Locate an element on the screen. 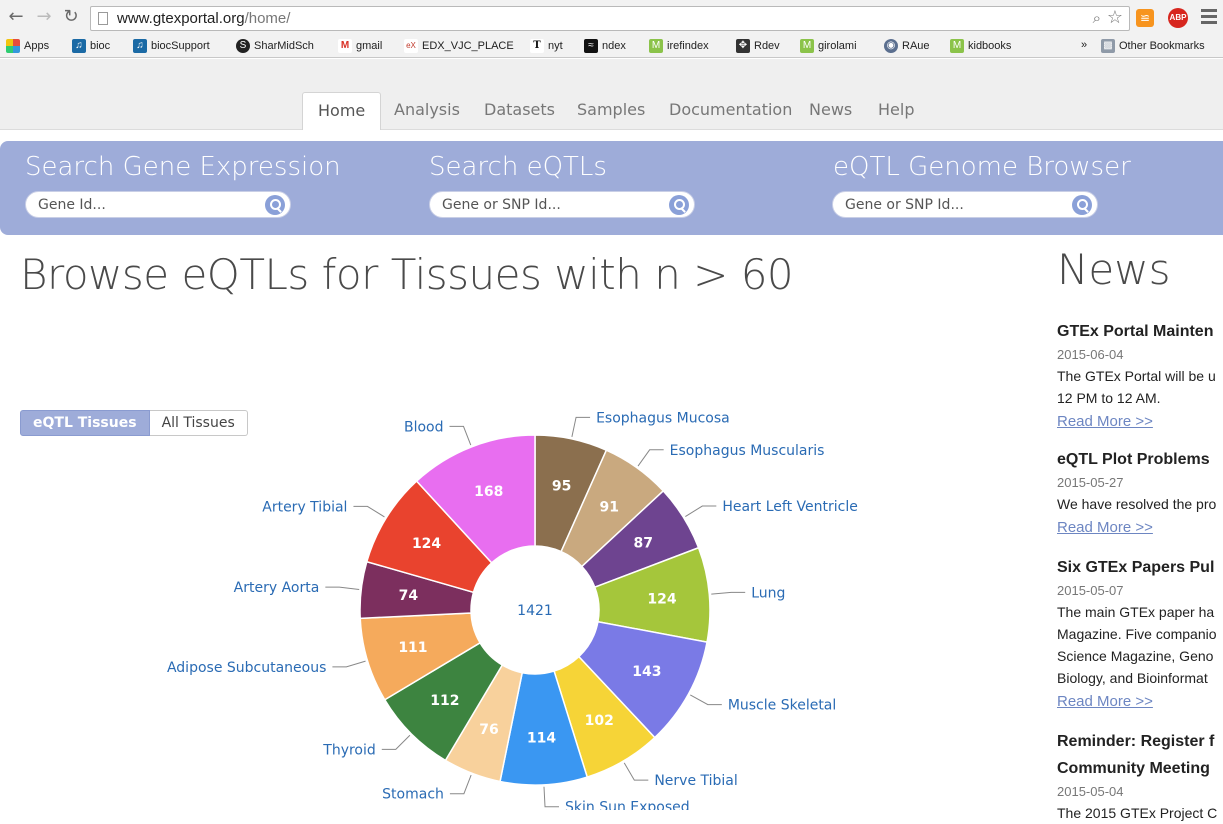 Image resolution: width=1223 pixels, height=824 pixels. genome-browser-title: eQTL Genome Browser is located at coordinates (982, 167).